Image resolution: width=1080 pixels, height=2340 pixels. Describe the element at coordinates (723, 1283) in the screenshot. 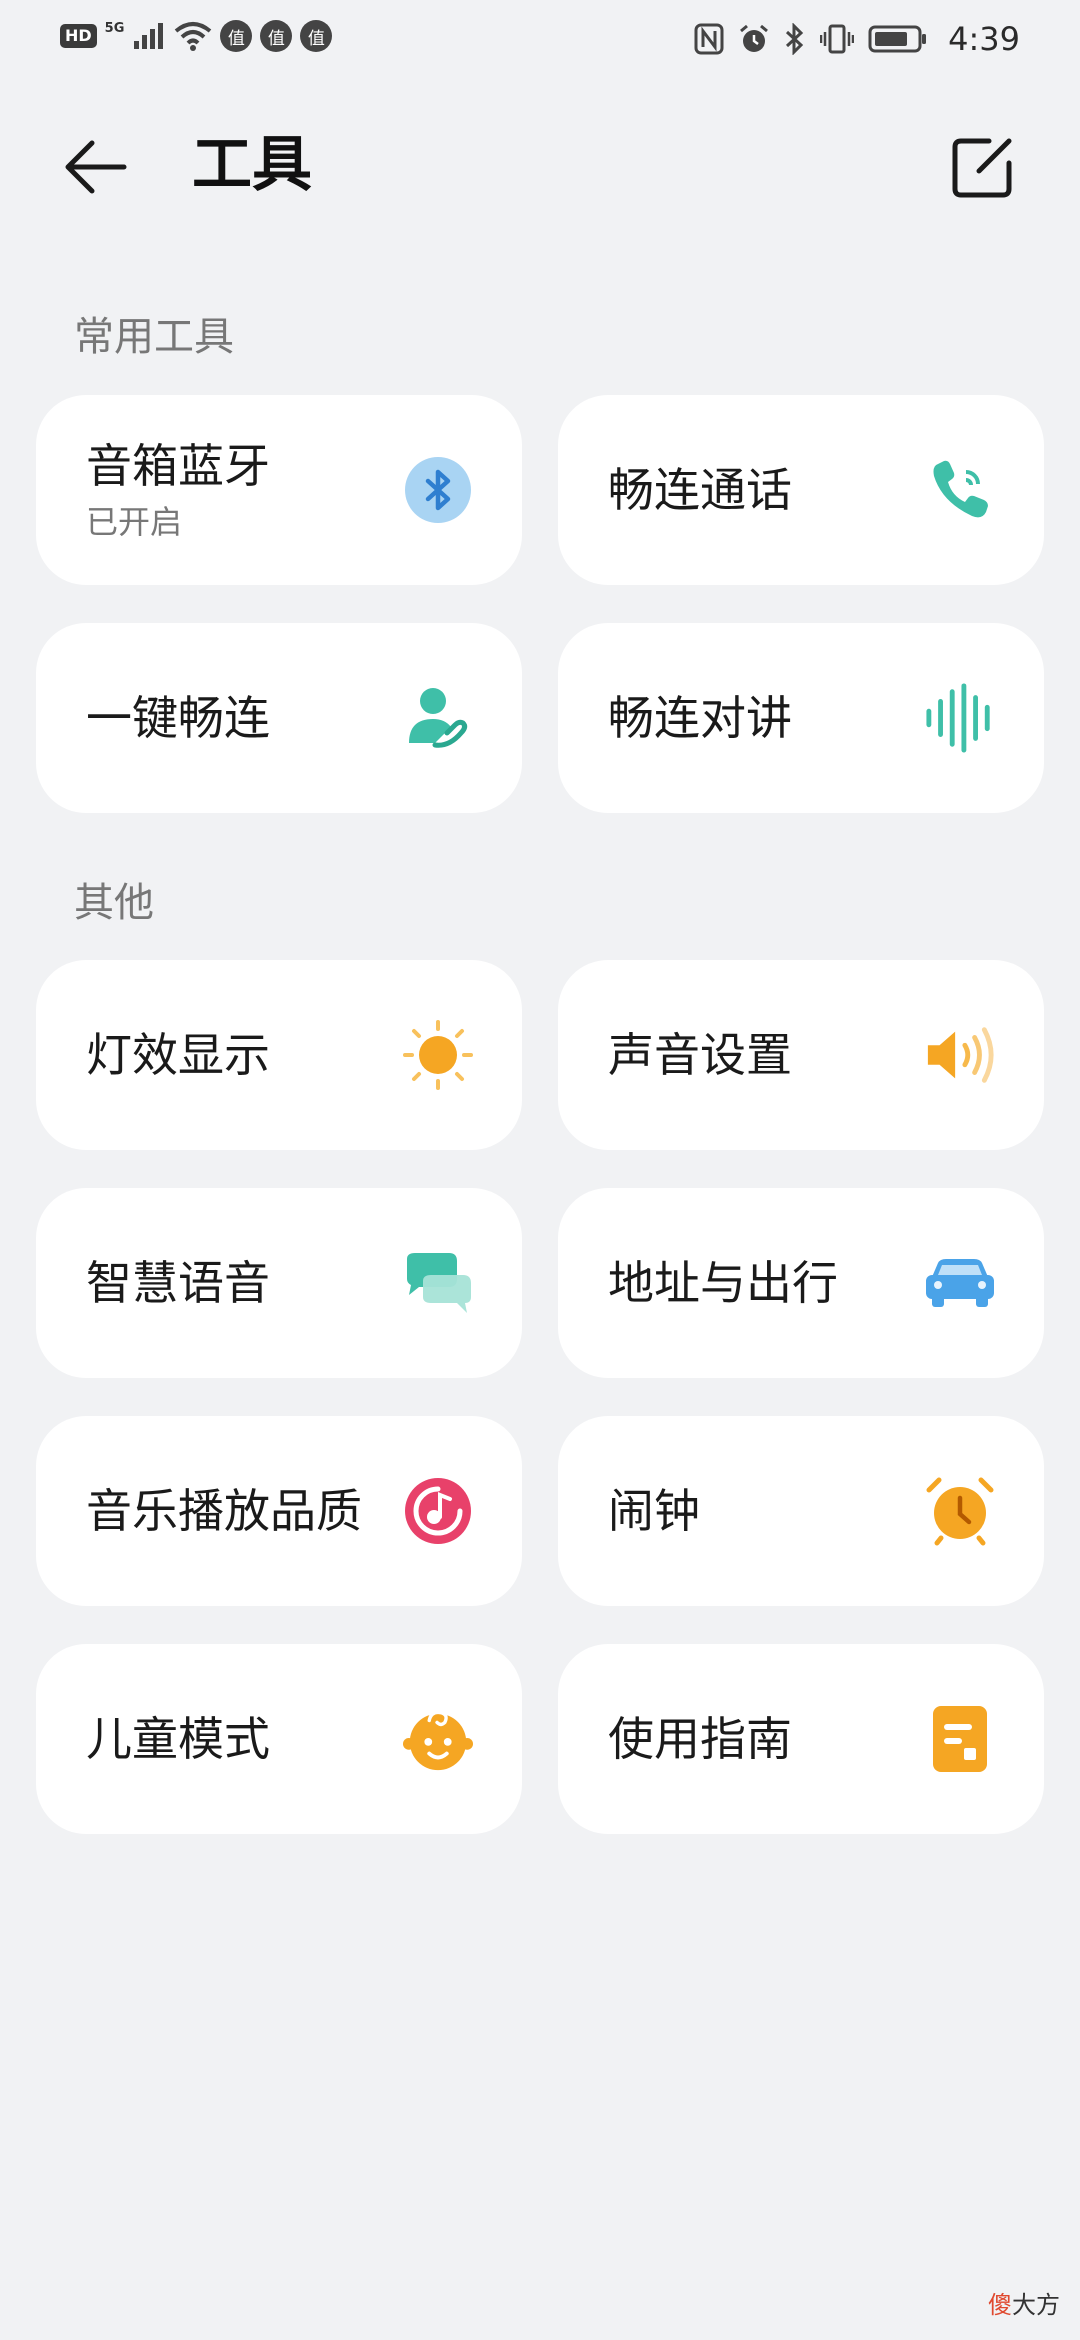

I see `card-label: 地址与出行` at that location.